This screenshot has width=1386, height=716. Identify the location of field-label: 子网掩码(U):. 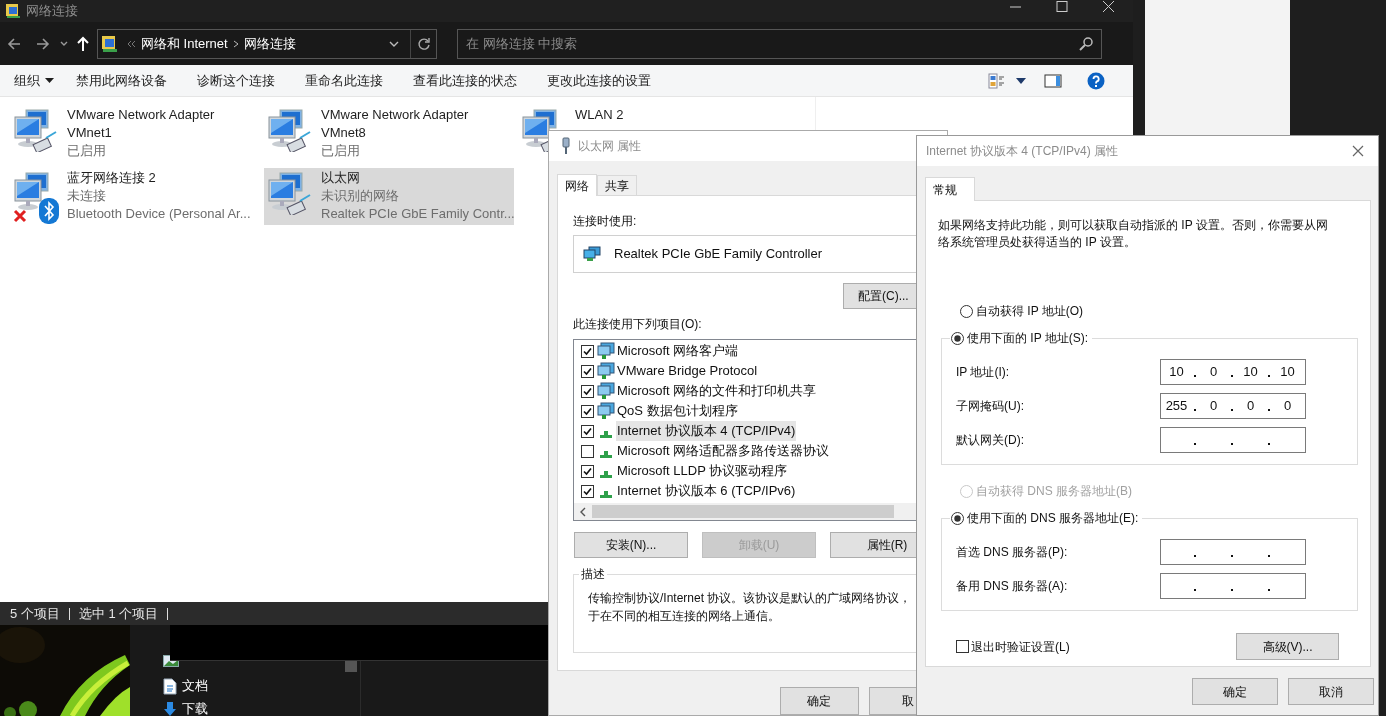
(990, 406).